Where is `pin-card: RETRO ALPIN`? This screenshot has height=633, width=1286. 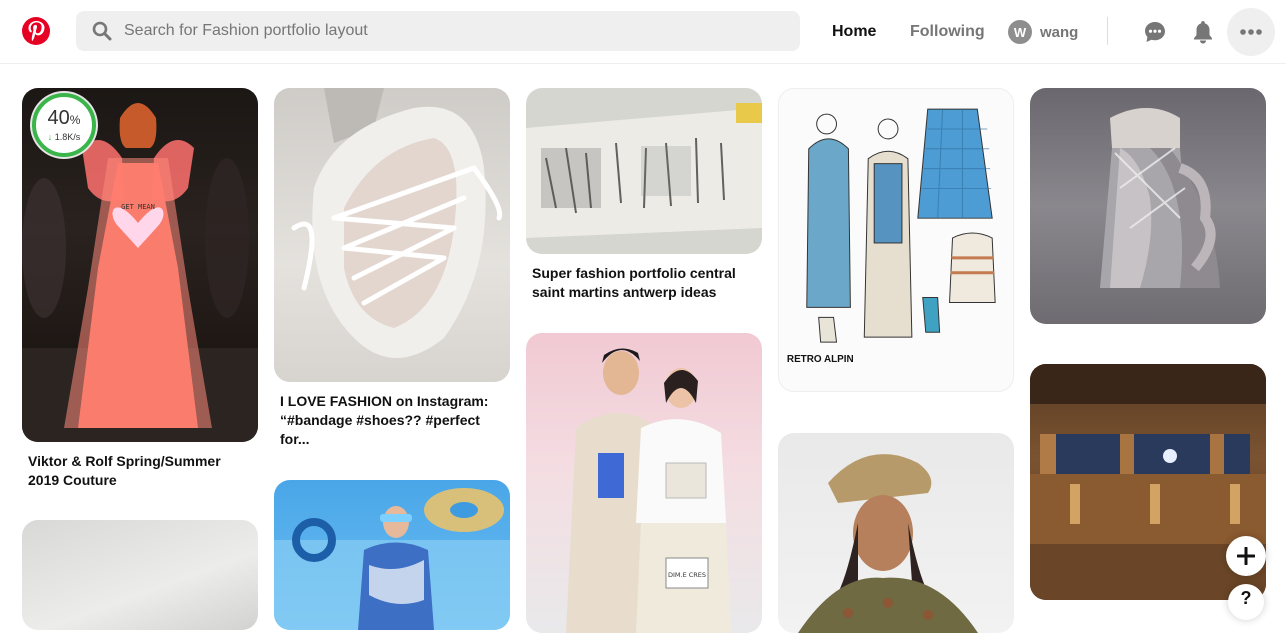 pin-card: RETRO ALPIN is located at coordinates (896, 240).